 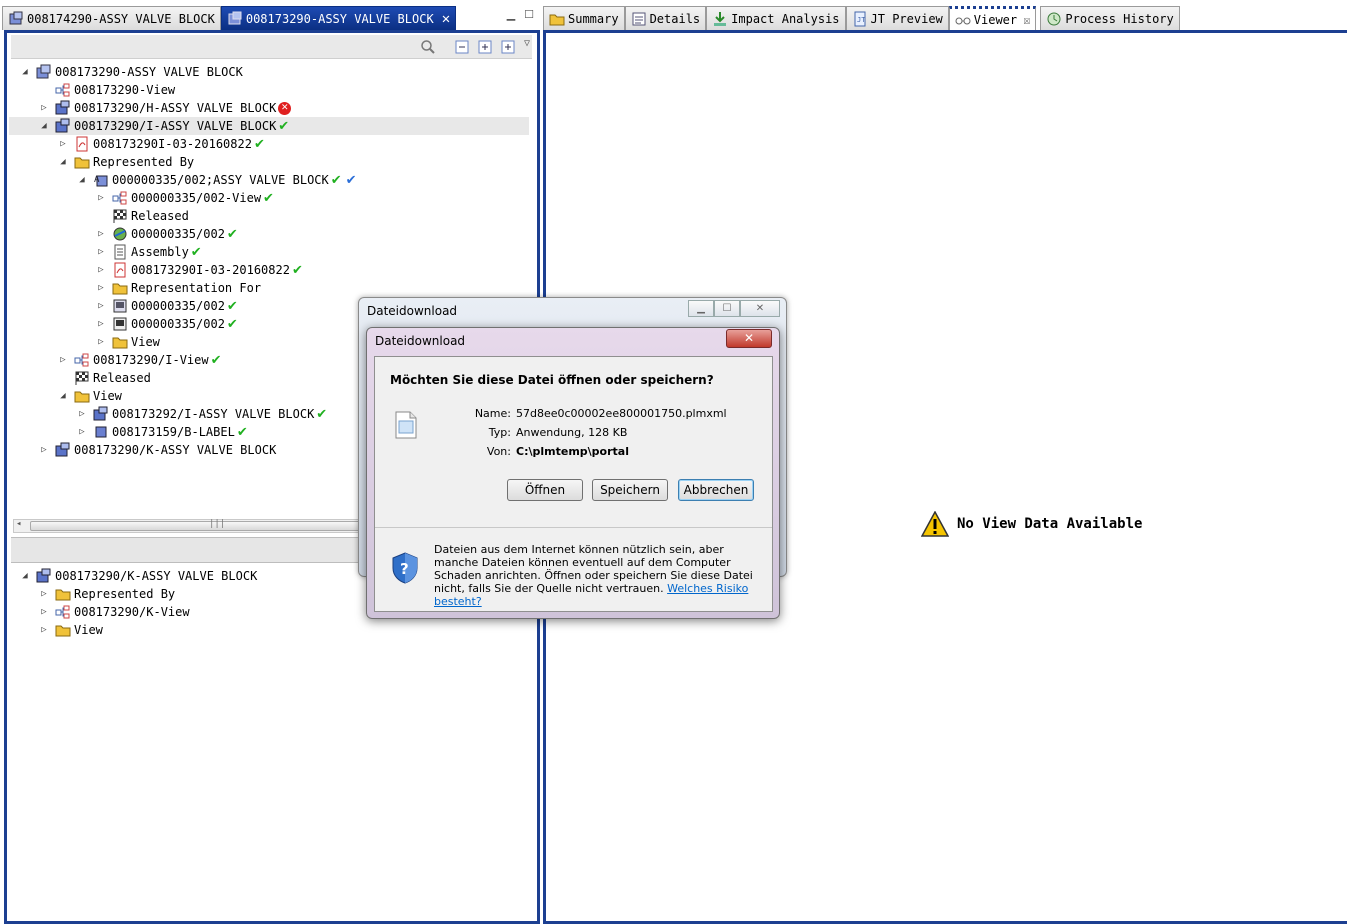 I want to click on pdf-icon, so click(x=120, y=270).